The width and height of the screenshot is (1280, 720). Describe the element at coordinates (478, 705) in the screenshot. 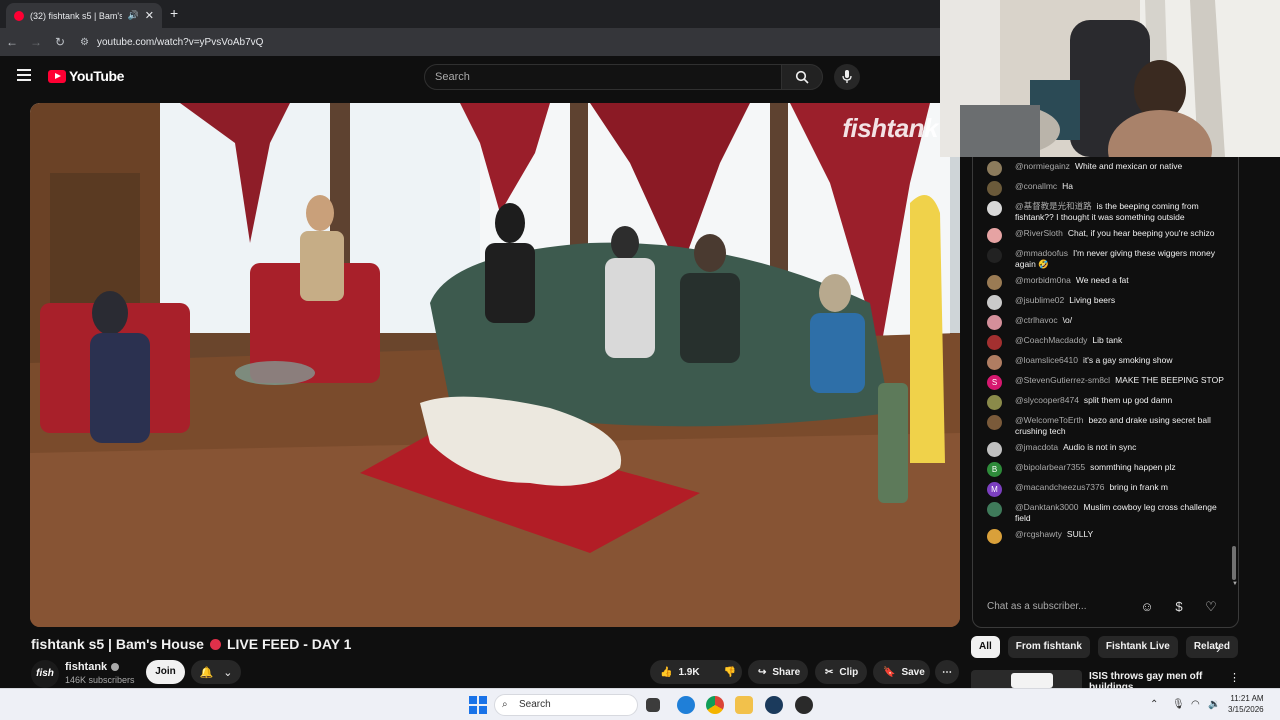

I see `windows-start-icon` at that location.